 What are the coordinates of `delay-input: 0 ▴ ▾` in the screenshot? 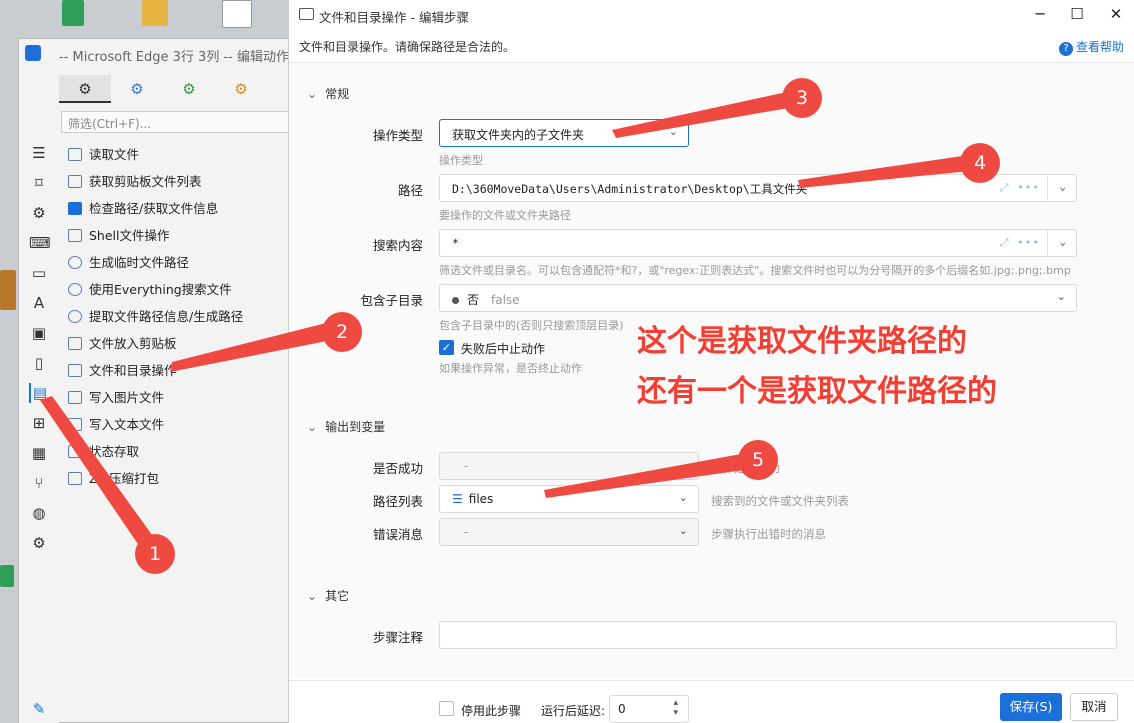 It's located at (649, 709).